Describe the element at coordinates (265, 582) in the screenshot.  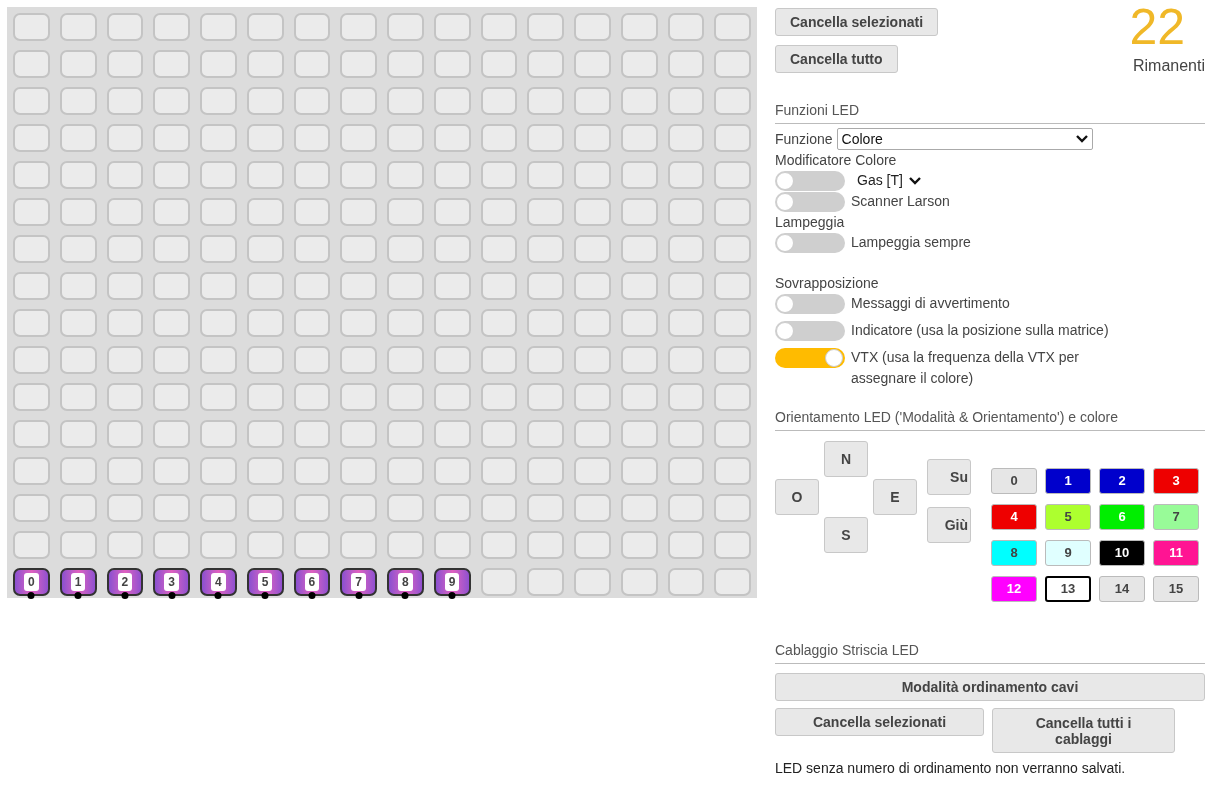
I see `wired-led: 5` at that location.